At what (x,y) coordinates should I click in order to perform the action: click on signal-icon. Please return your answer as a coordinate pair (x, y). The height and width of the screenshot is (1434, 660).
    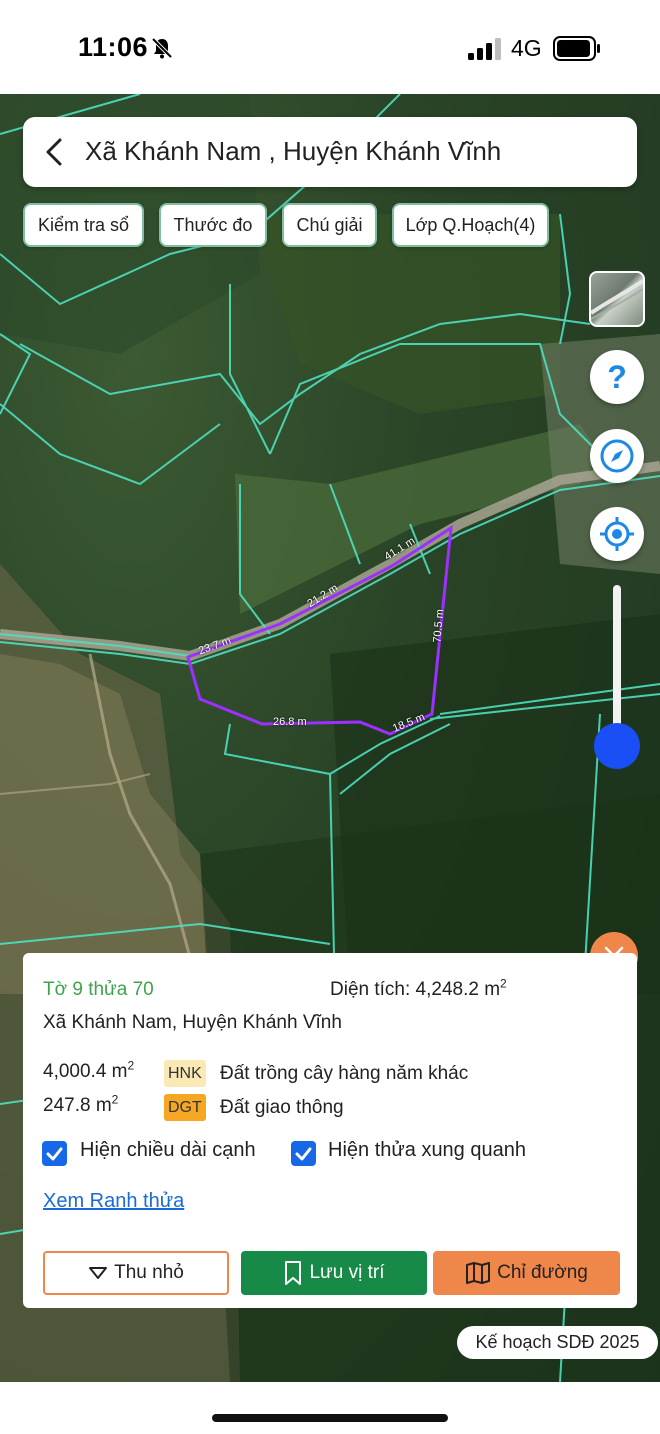
    Looking at the image, I should click on (484, 49).